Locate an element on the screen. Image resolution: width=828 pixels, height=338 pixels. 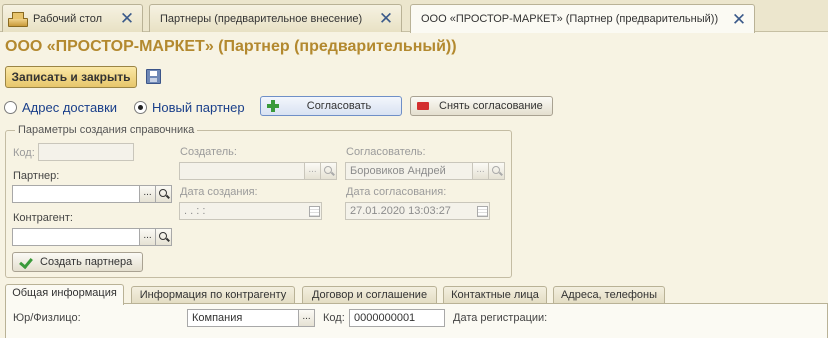
create-partner-button: Создать партнера is located at coordinates (77, 262).